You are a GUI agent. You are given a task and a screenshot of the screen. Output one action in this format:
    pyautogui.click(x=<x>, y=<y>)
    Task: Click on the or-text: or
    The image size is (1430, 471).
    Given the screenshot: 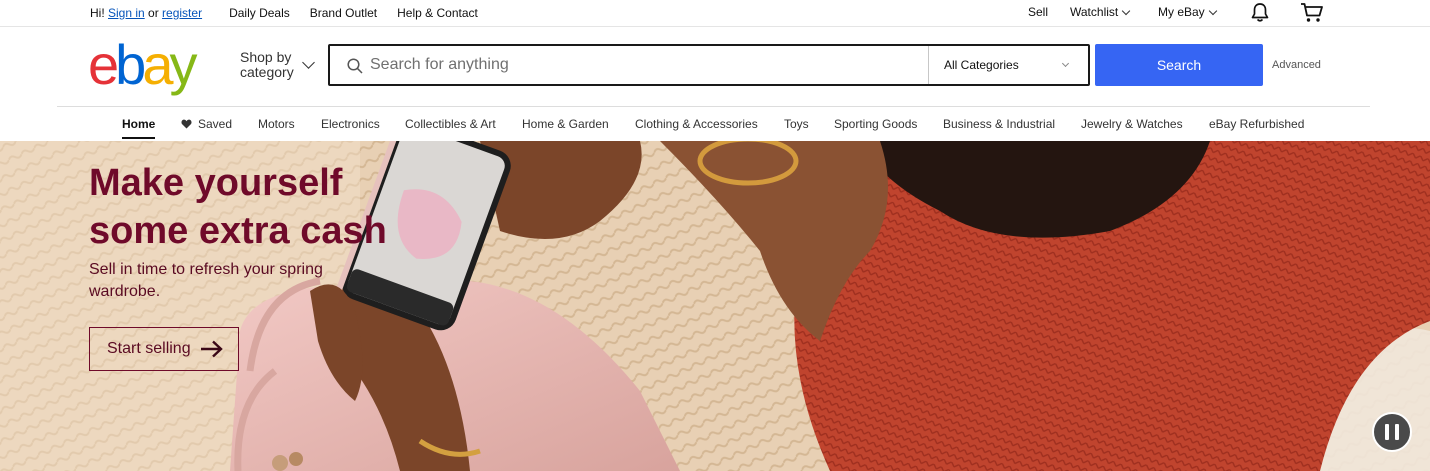 What is the action you would take?
    pyautogui.click(x=153, y=13)
    